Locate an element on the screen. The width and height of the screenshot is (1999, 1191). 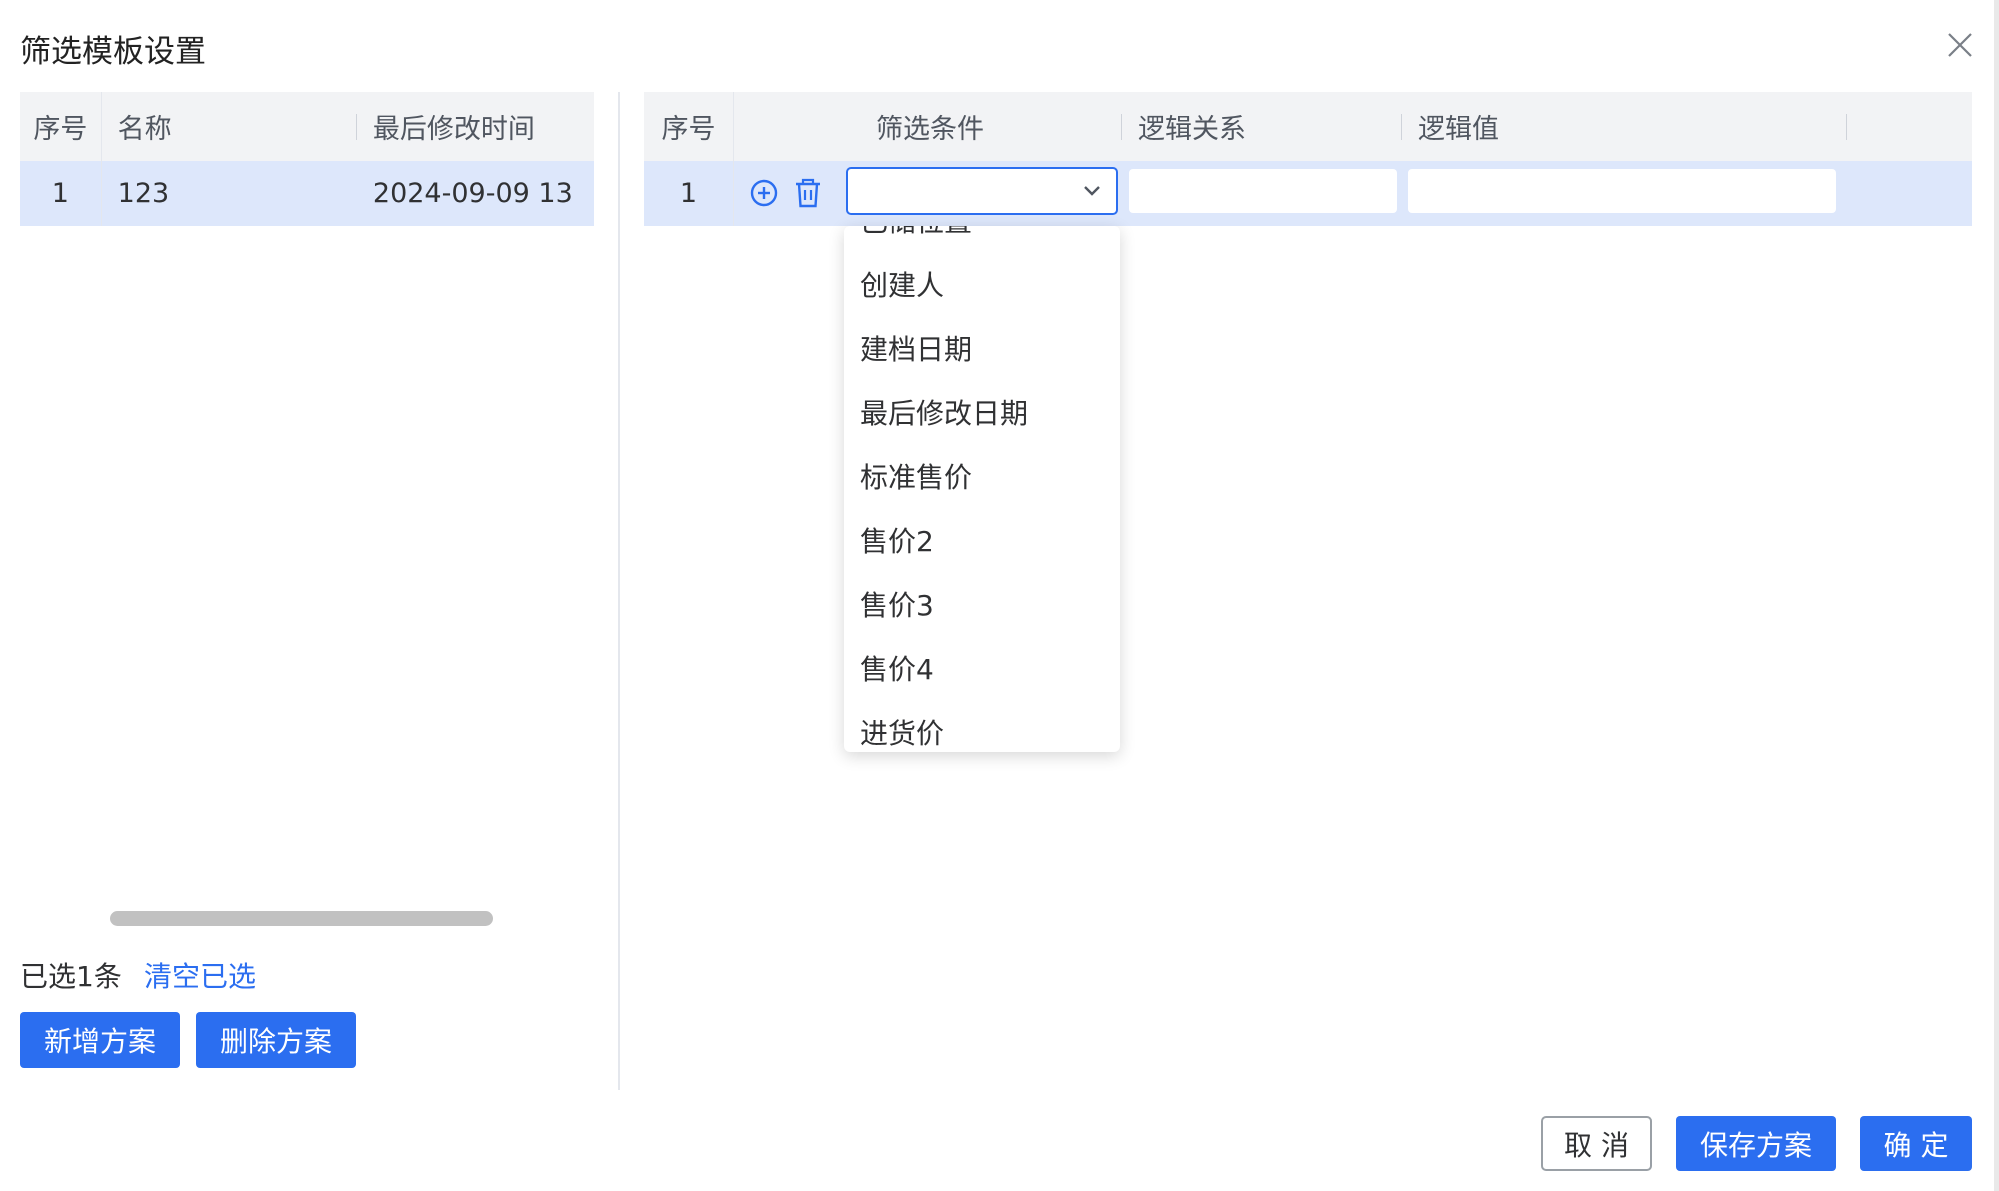
plus-circle-icon is located at coordinates (764, 193).